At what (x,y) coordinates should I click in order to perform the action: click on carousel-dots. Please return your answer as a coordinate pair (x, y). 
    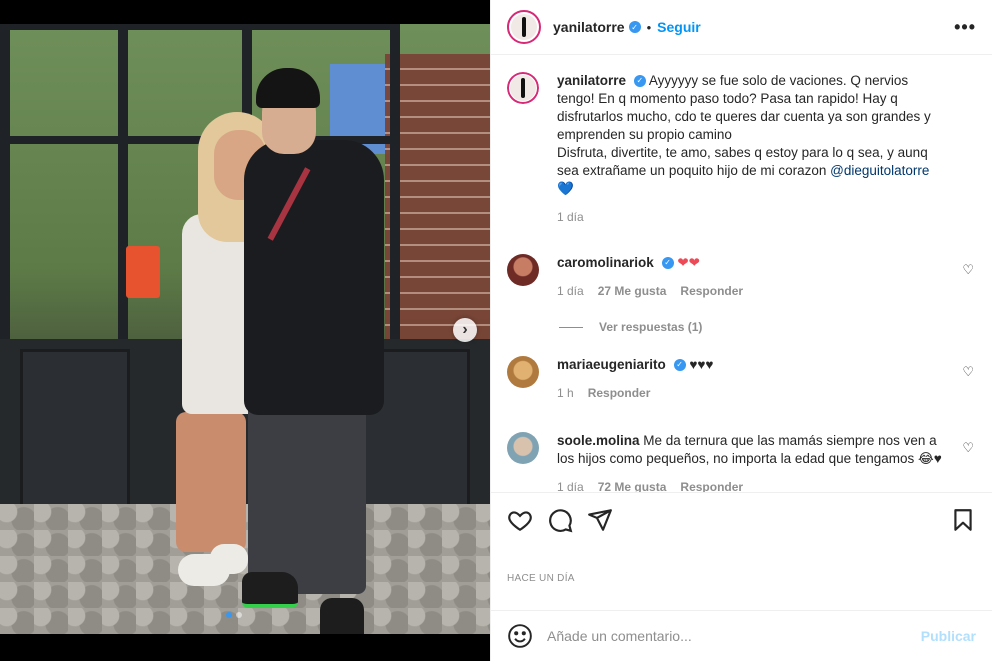
    Looking at the image, I should click on (234, 615).